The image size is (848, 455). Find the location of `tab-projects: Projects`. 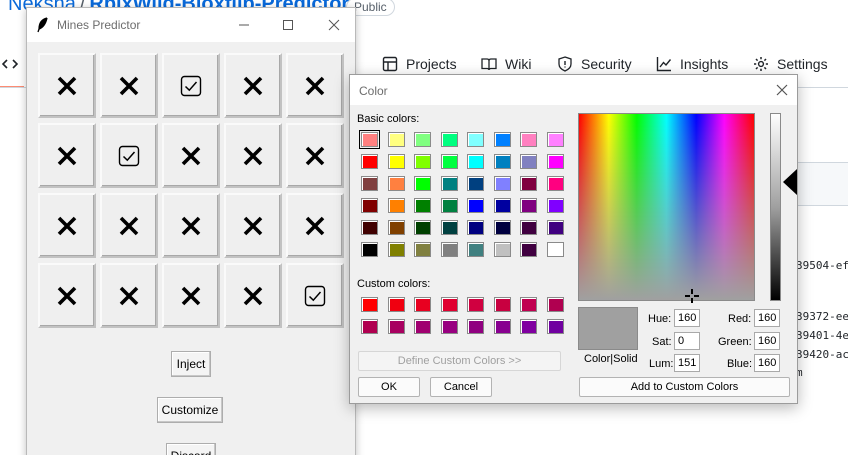

tab-projects: Projects is located at coordinates (419, 64).